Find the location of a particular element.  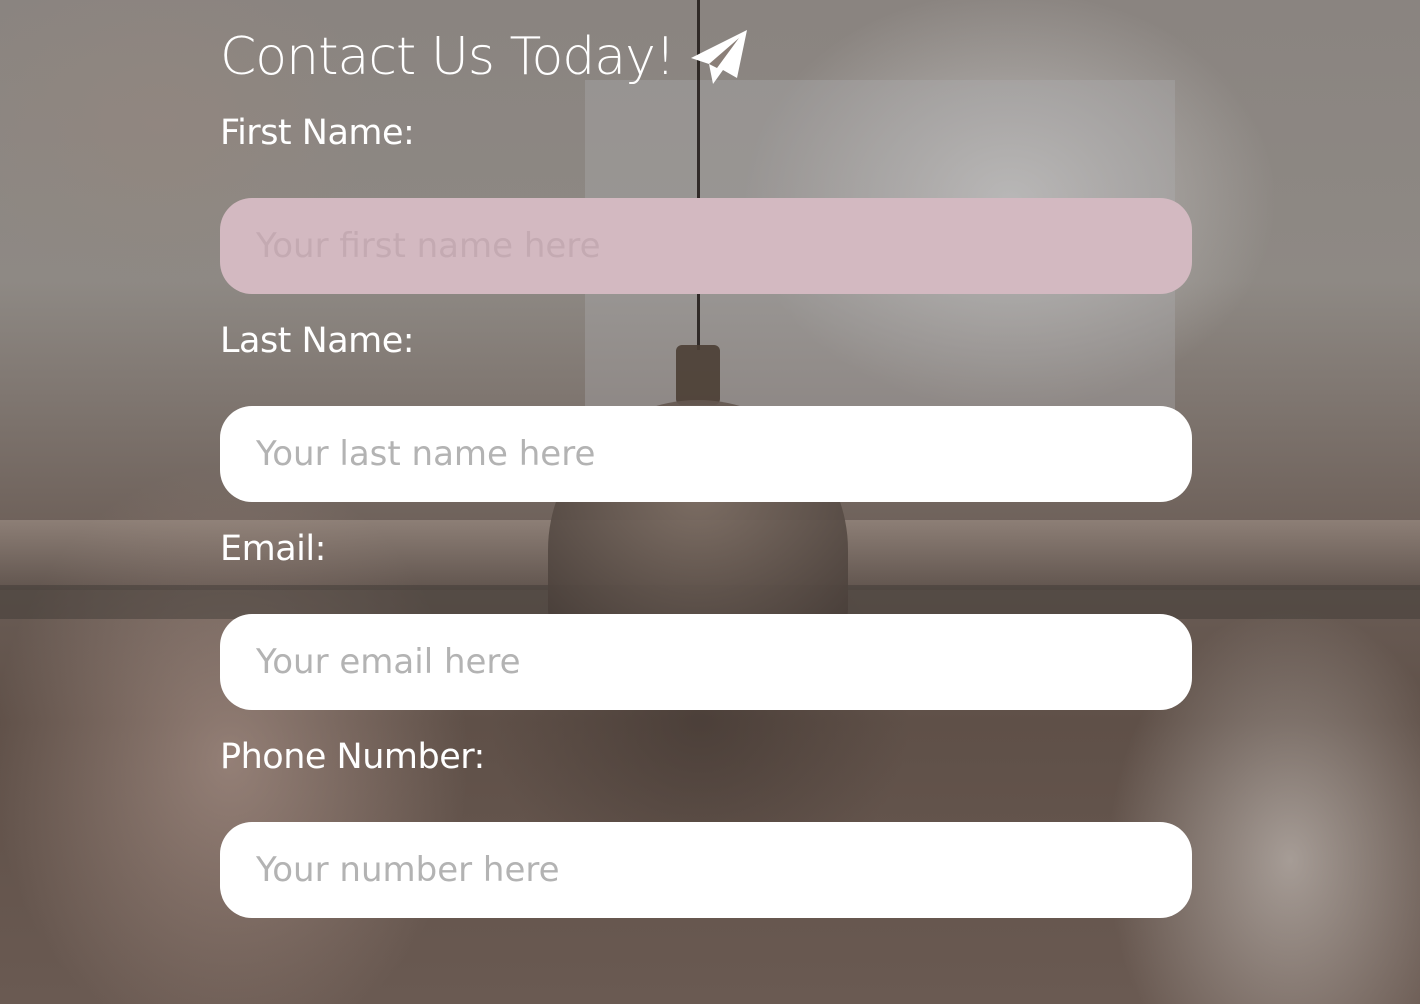

email-input is located at coordinates (706, 662).